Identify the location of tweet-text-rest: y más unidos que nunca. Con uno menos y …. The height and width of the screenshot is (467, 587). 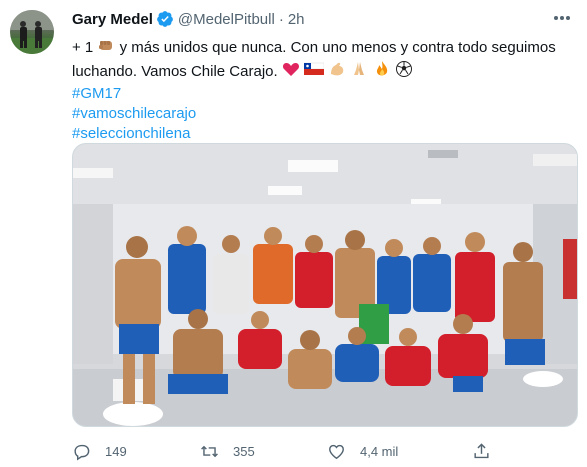
(337, 47).